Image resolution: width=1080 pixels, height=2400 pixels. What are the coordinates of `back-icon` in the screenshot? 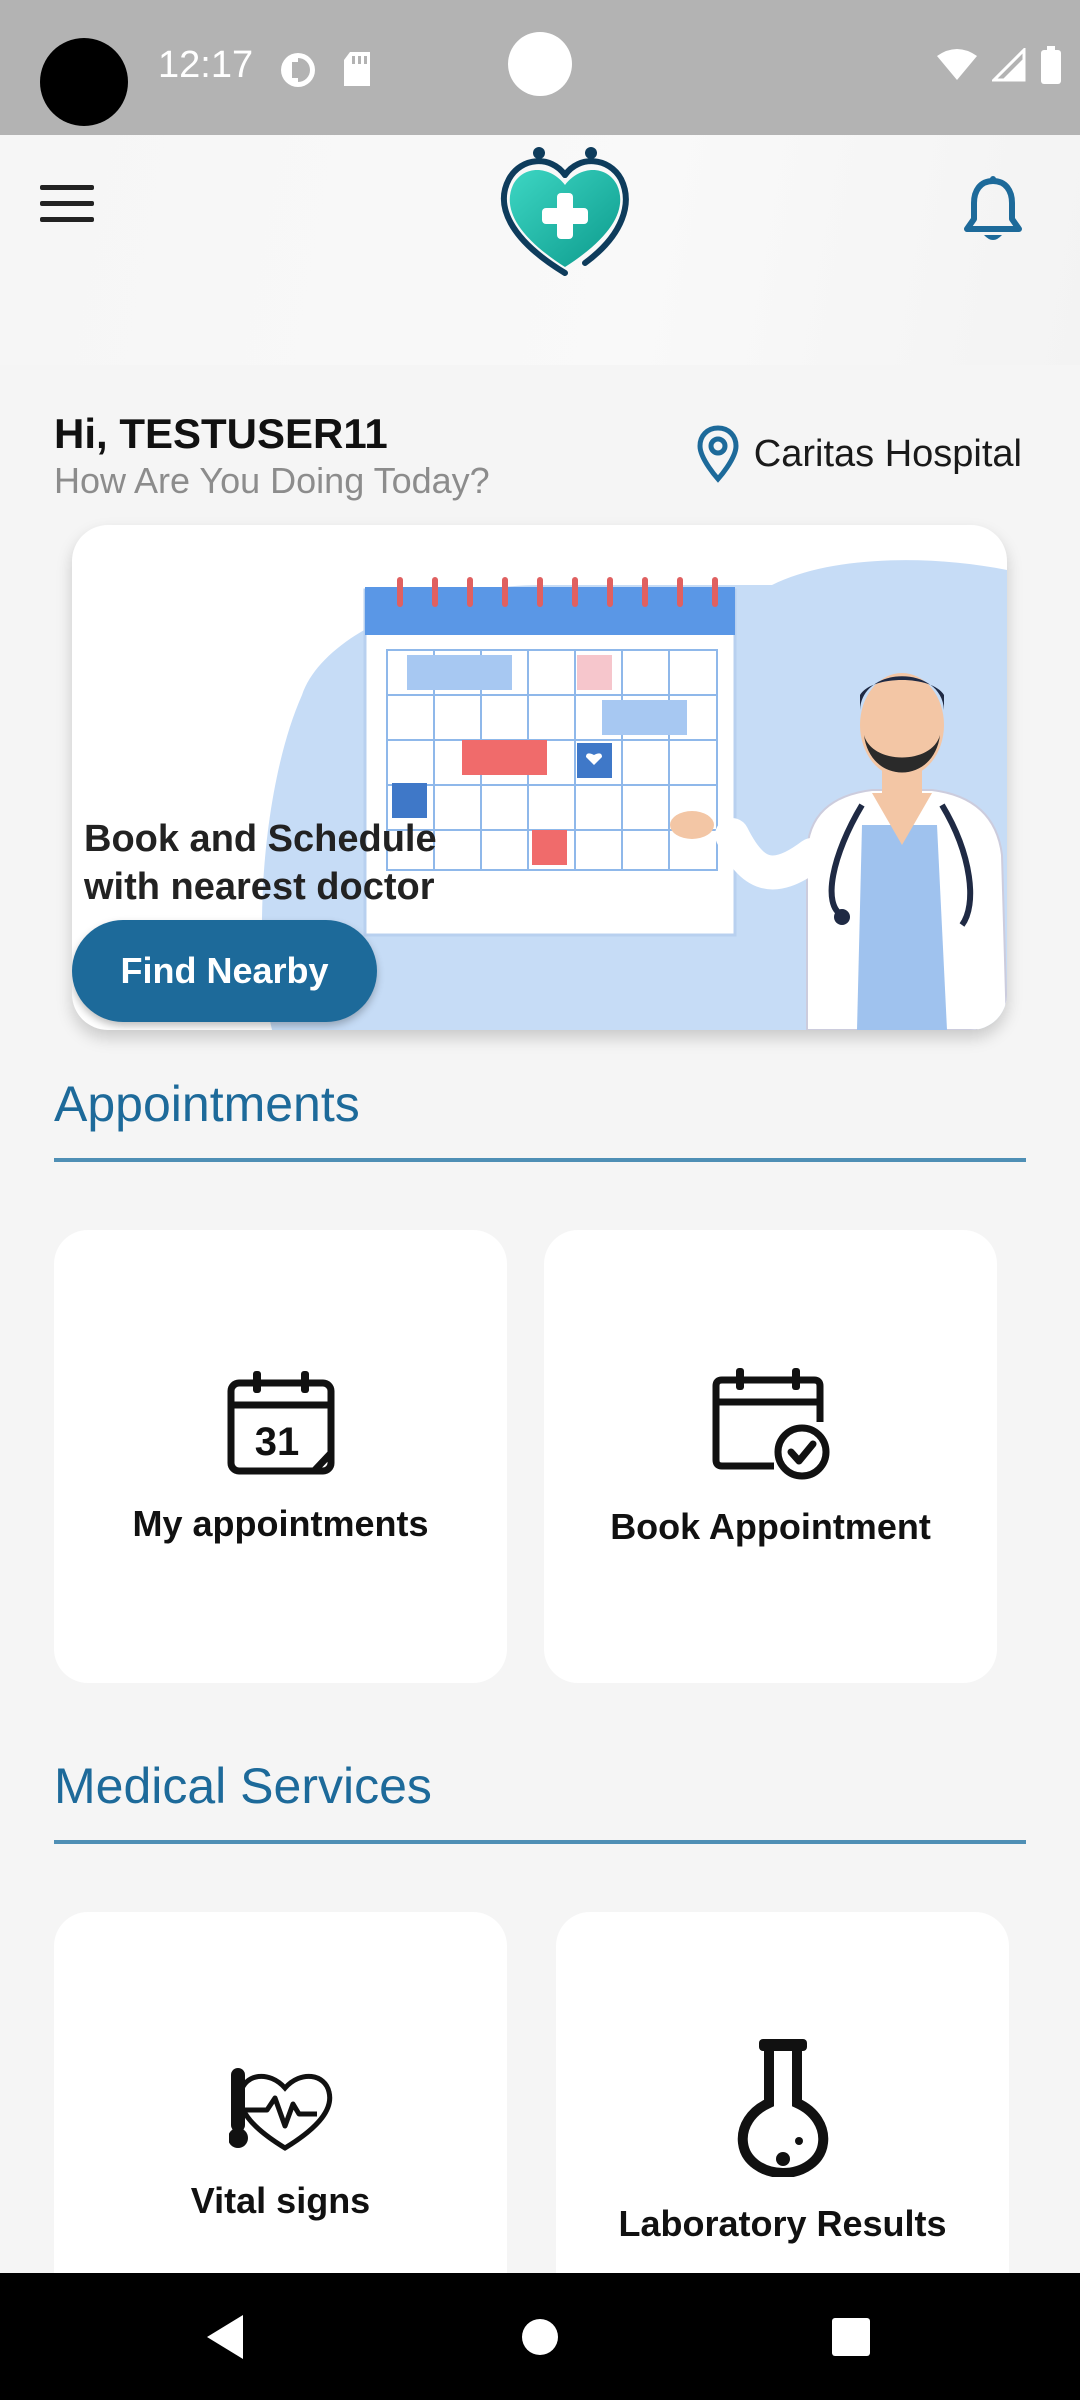 It's located at (225, 2336).